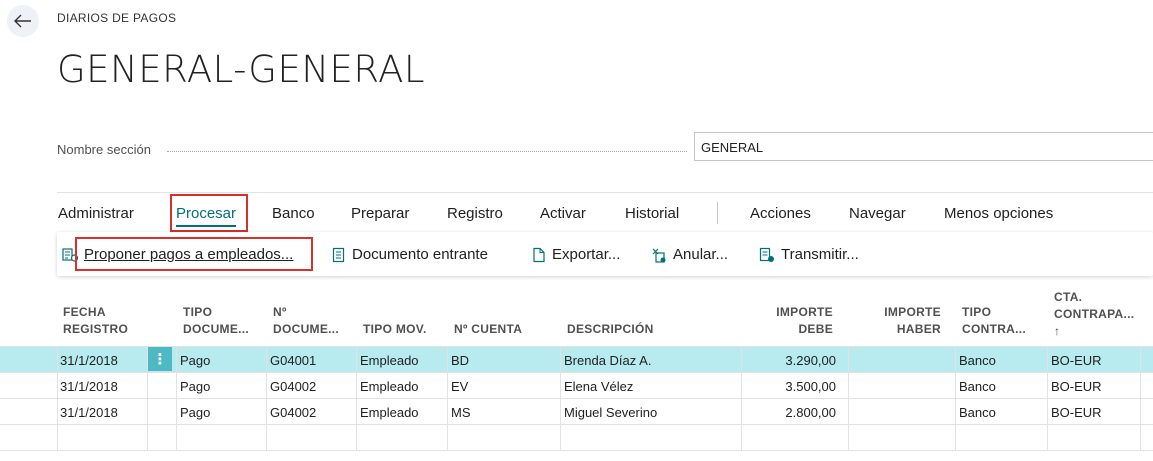  Describe the element at coordinates (280, 312) in the screenshot. I see `header-text: Nº` at that location.